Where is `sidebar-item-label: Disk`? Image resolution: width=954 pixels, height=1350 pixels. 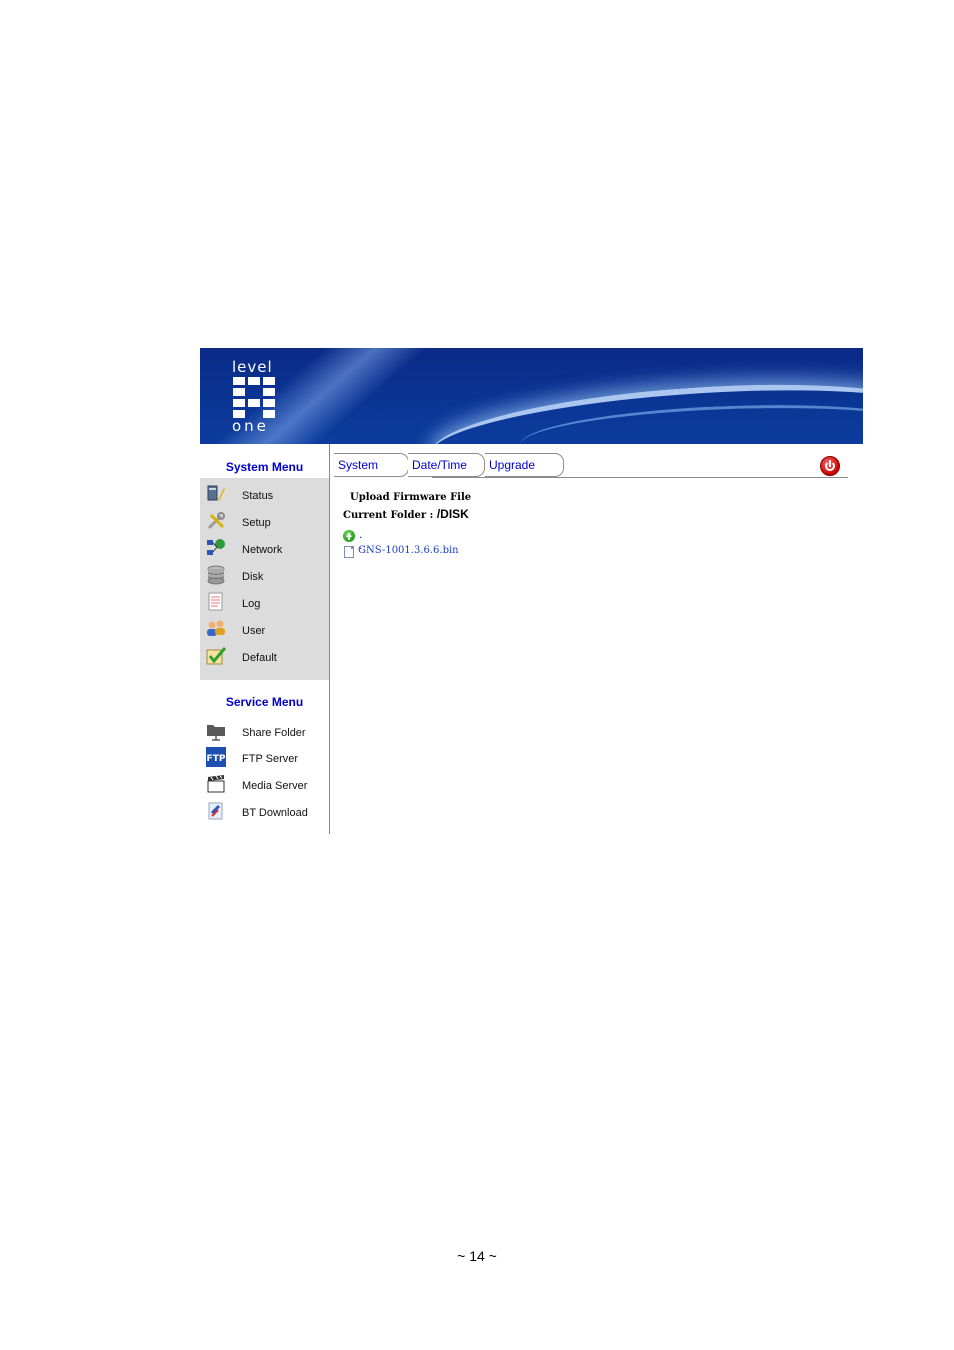 sidebar-item-label: Disk is located at coordinates (253, 577).